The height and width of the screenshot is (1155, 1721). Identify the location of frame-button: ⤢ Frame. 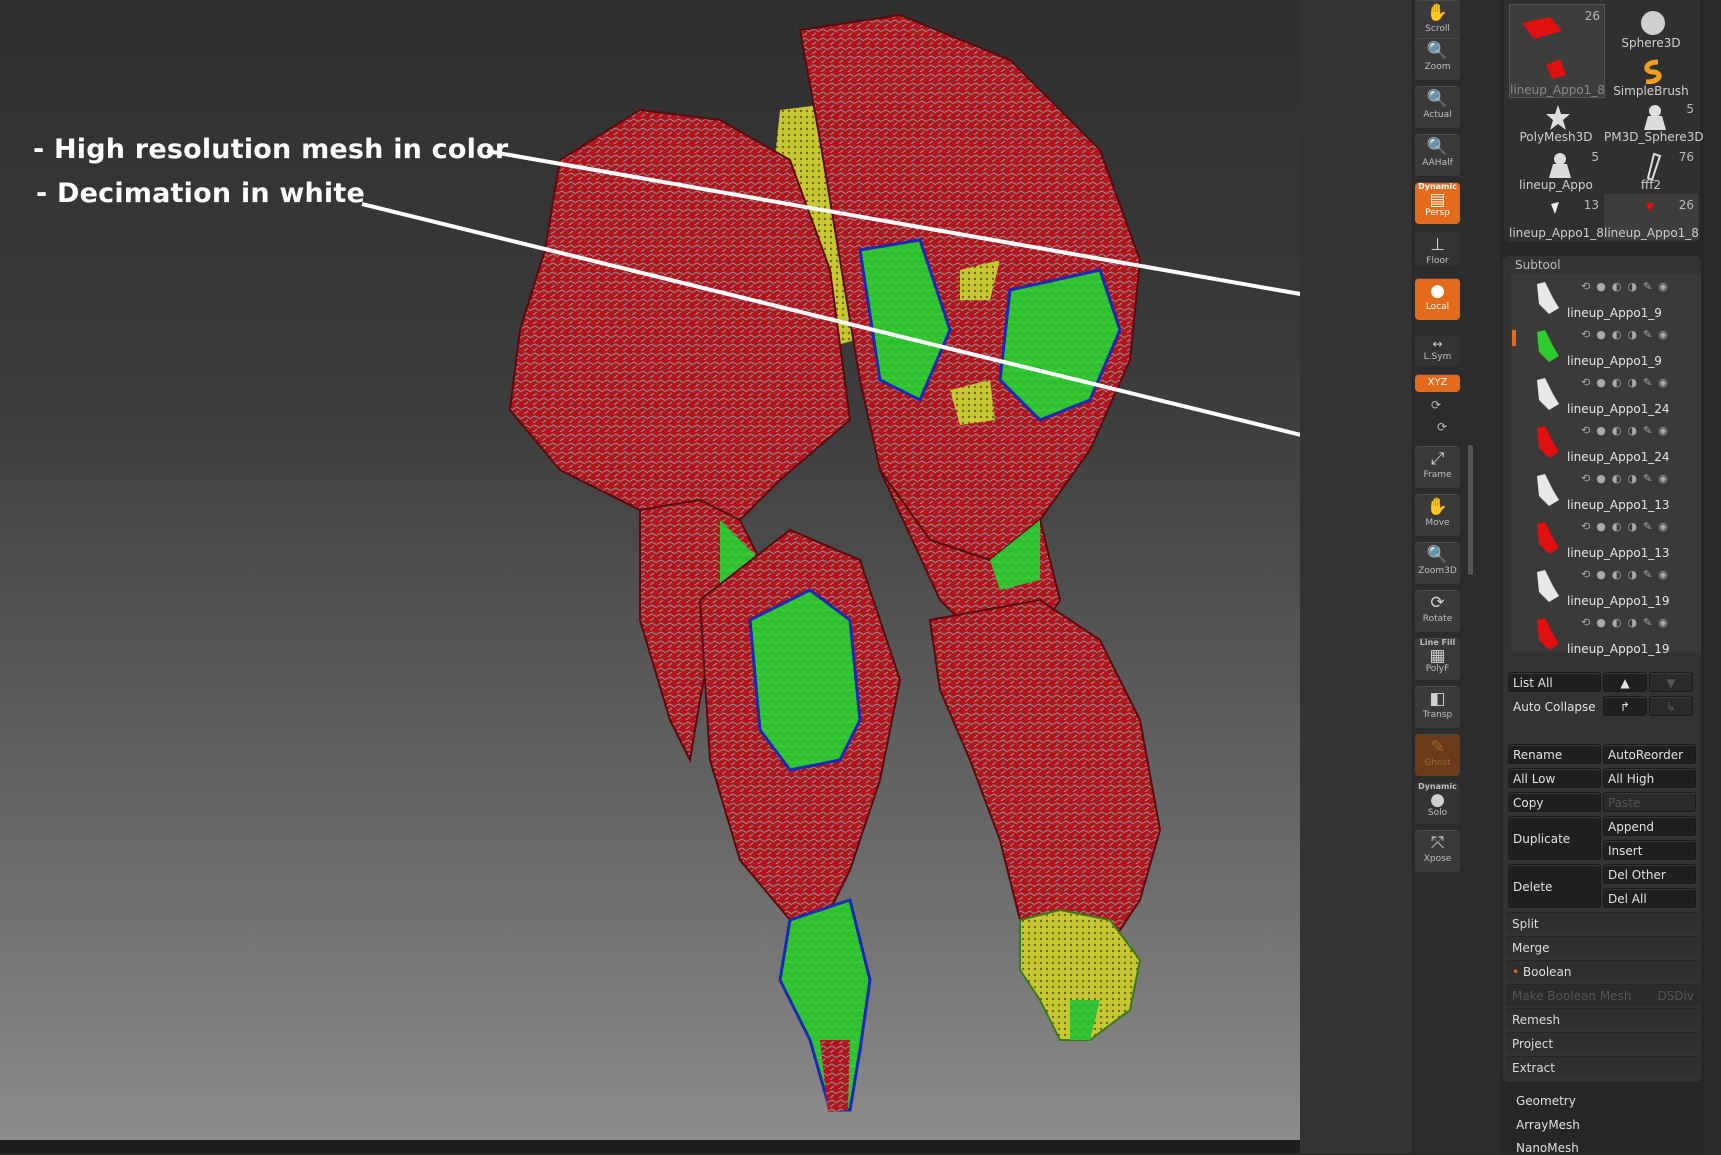
(1437, 467).